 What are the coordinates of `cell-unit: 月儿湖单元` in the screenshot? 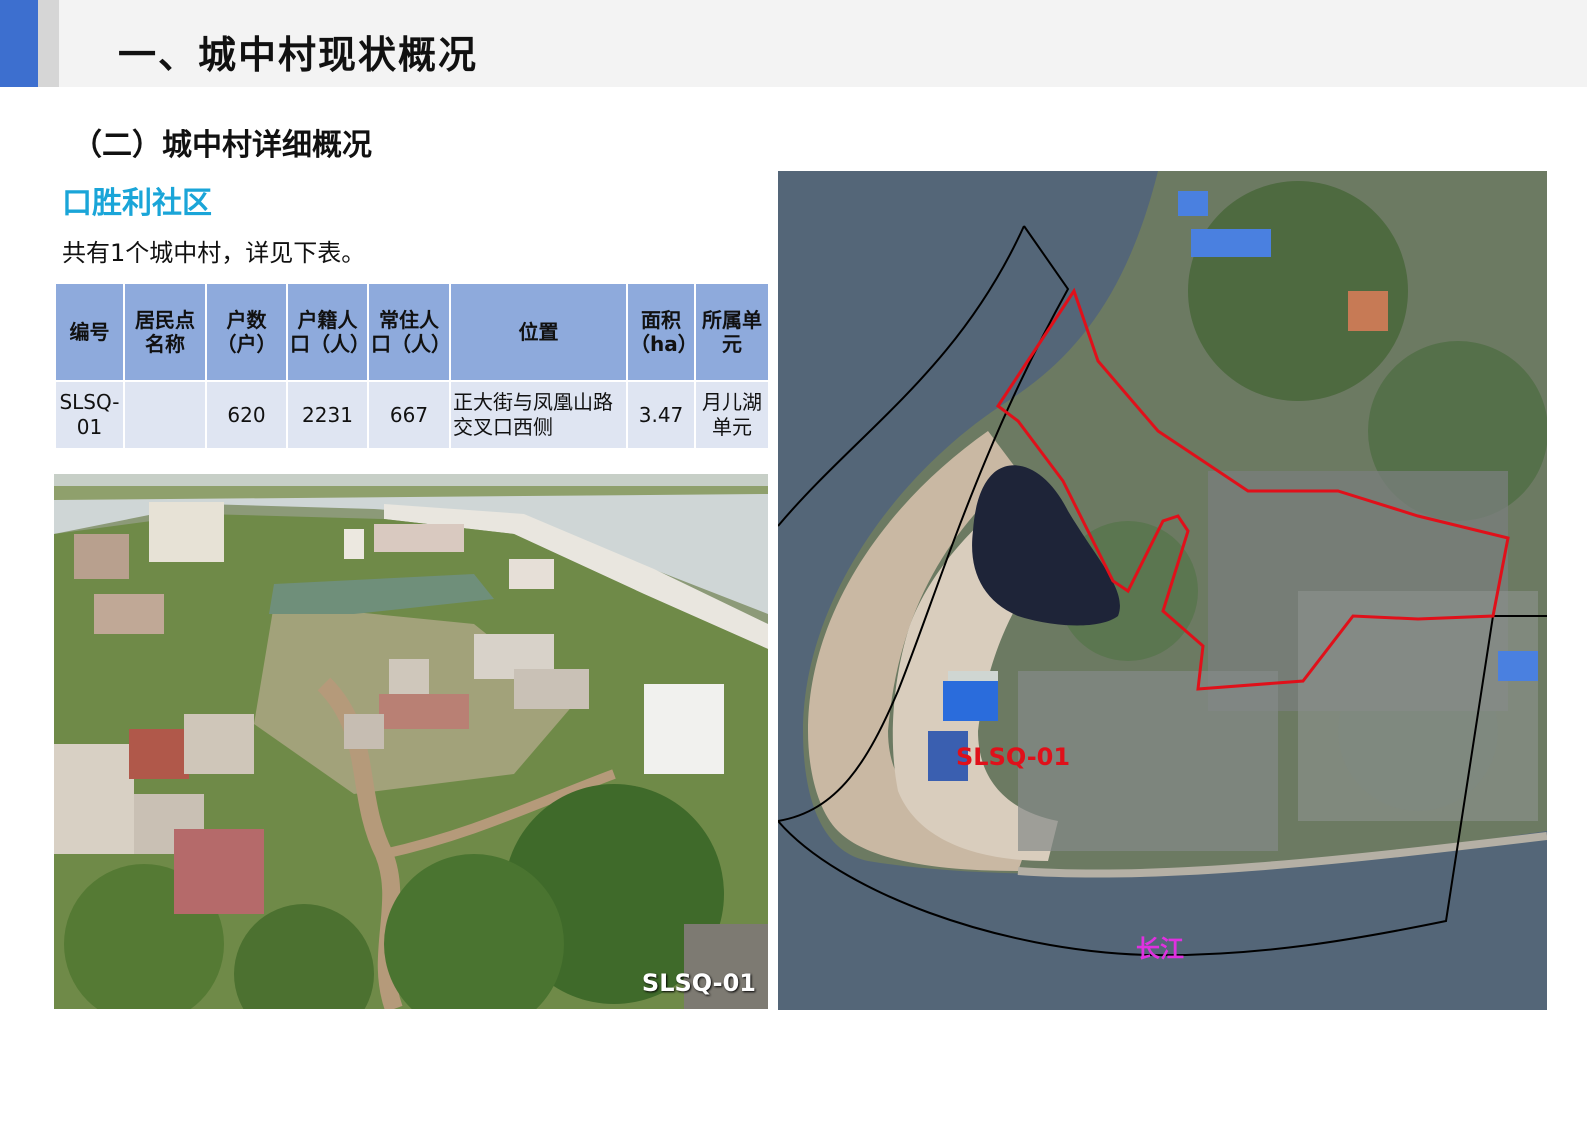 It's located at (732, 415).